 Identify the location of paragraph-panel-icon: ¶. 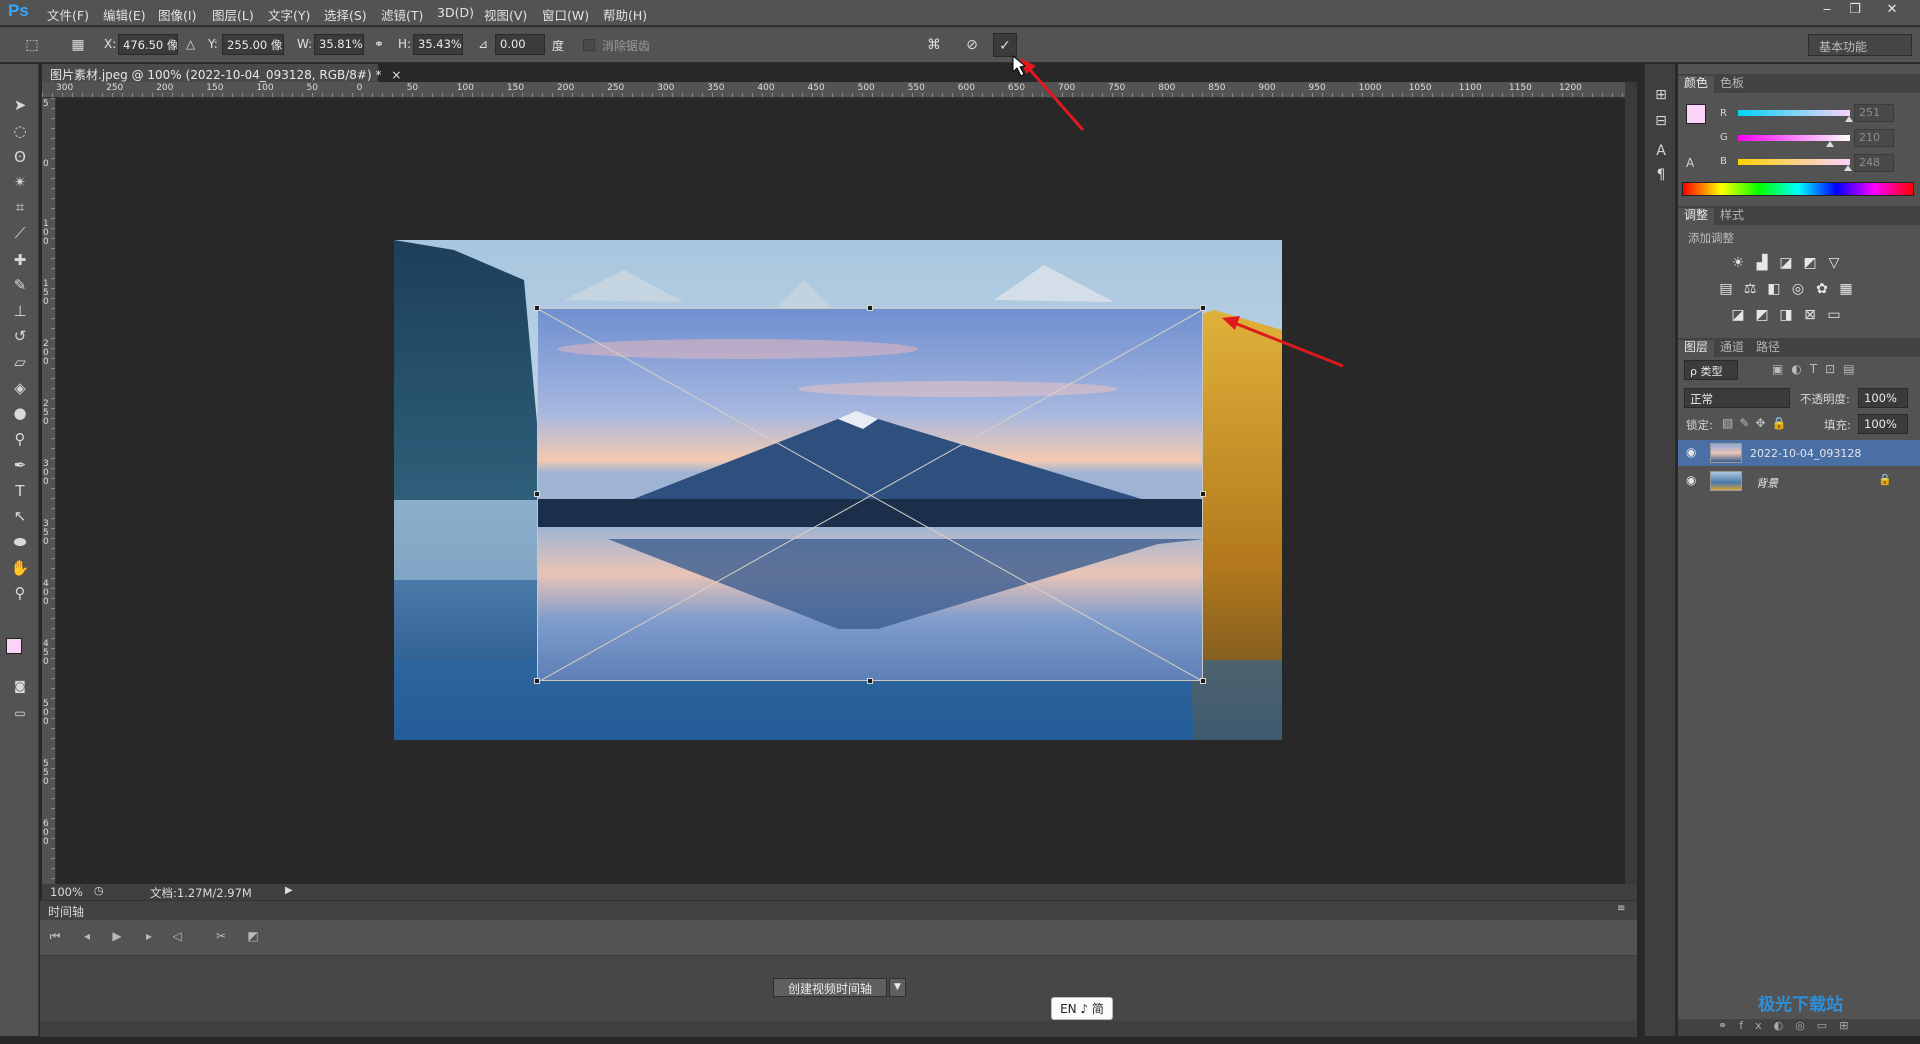
(1661, 175).